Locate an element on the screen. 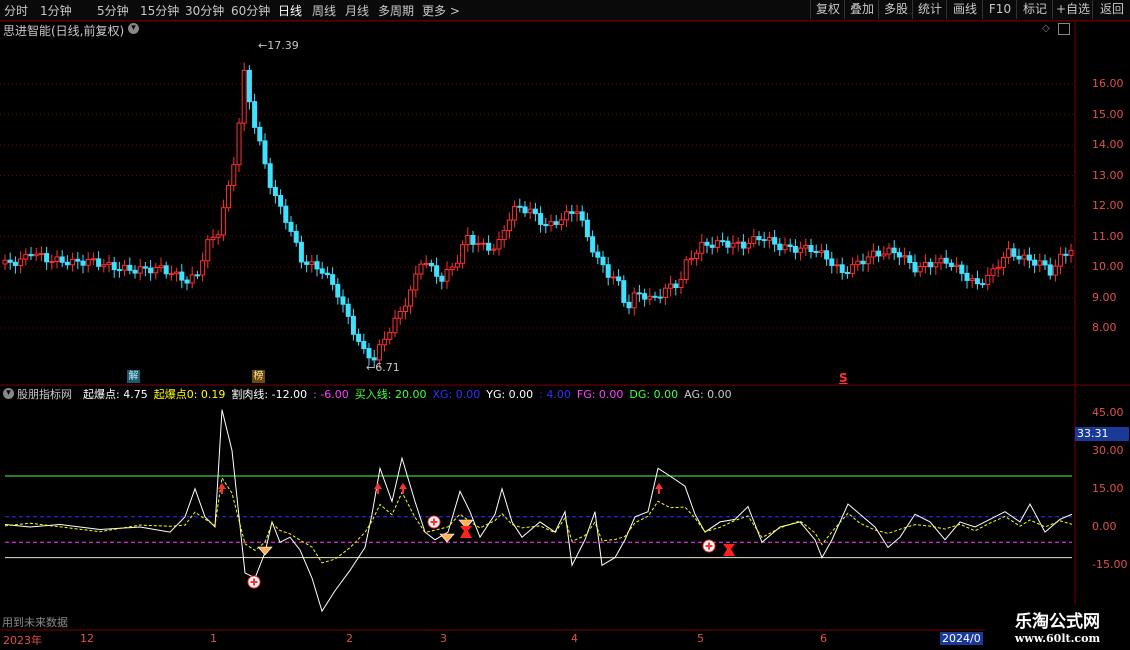  x-tick: 5 is located at coordinates (700, 638).